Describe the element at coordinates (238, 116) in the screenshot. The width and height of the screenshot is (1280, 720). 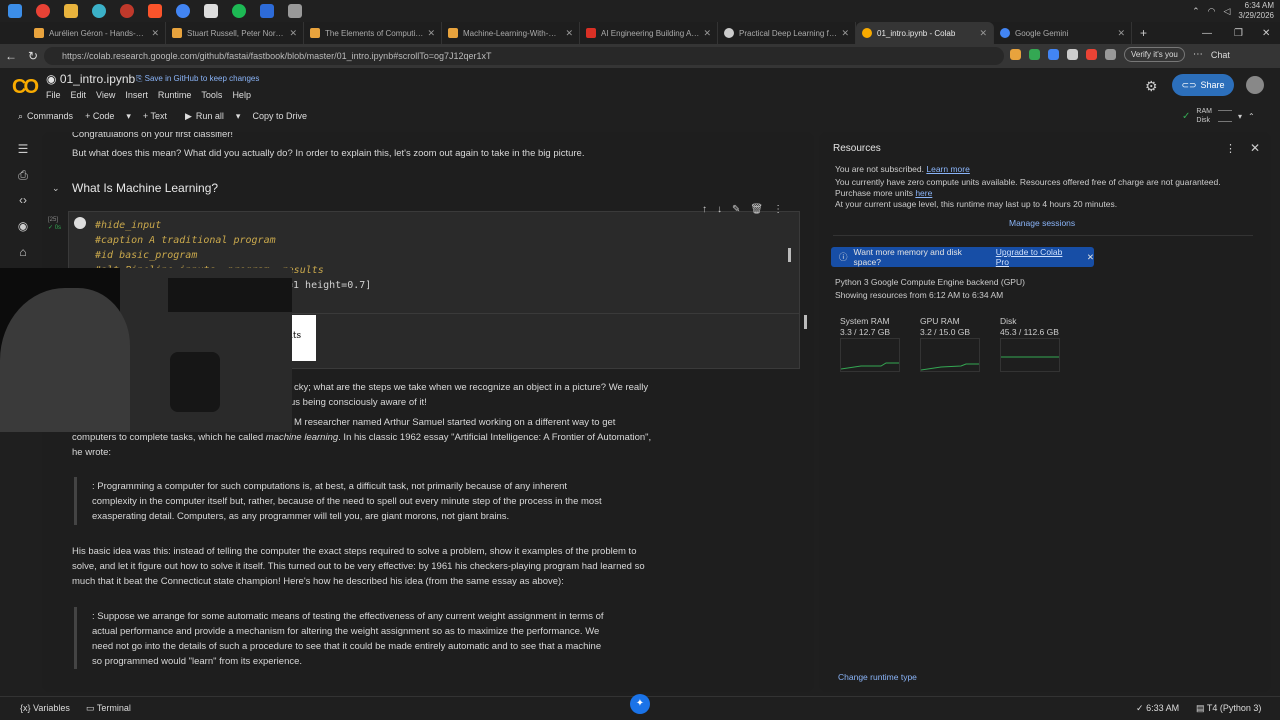
I see `run-all-dropdown-icon: ▾` at that location.